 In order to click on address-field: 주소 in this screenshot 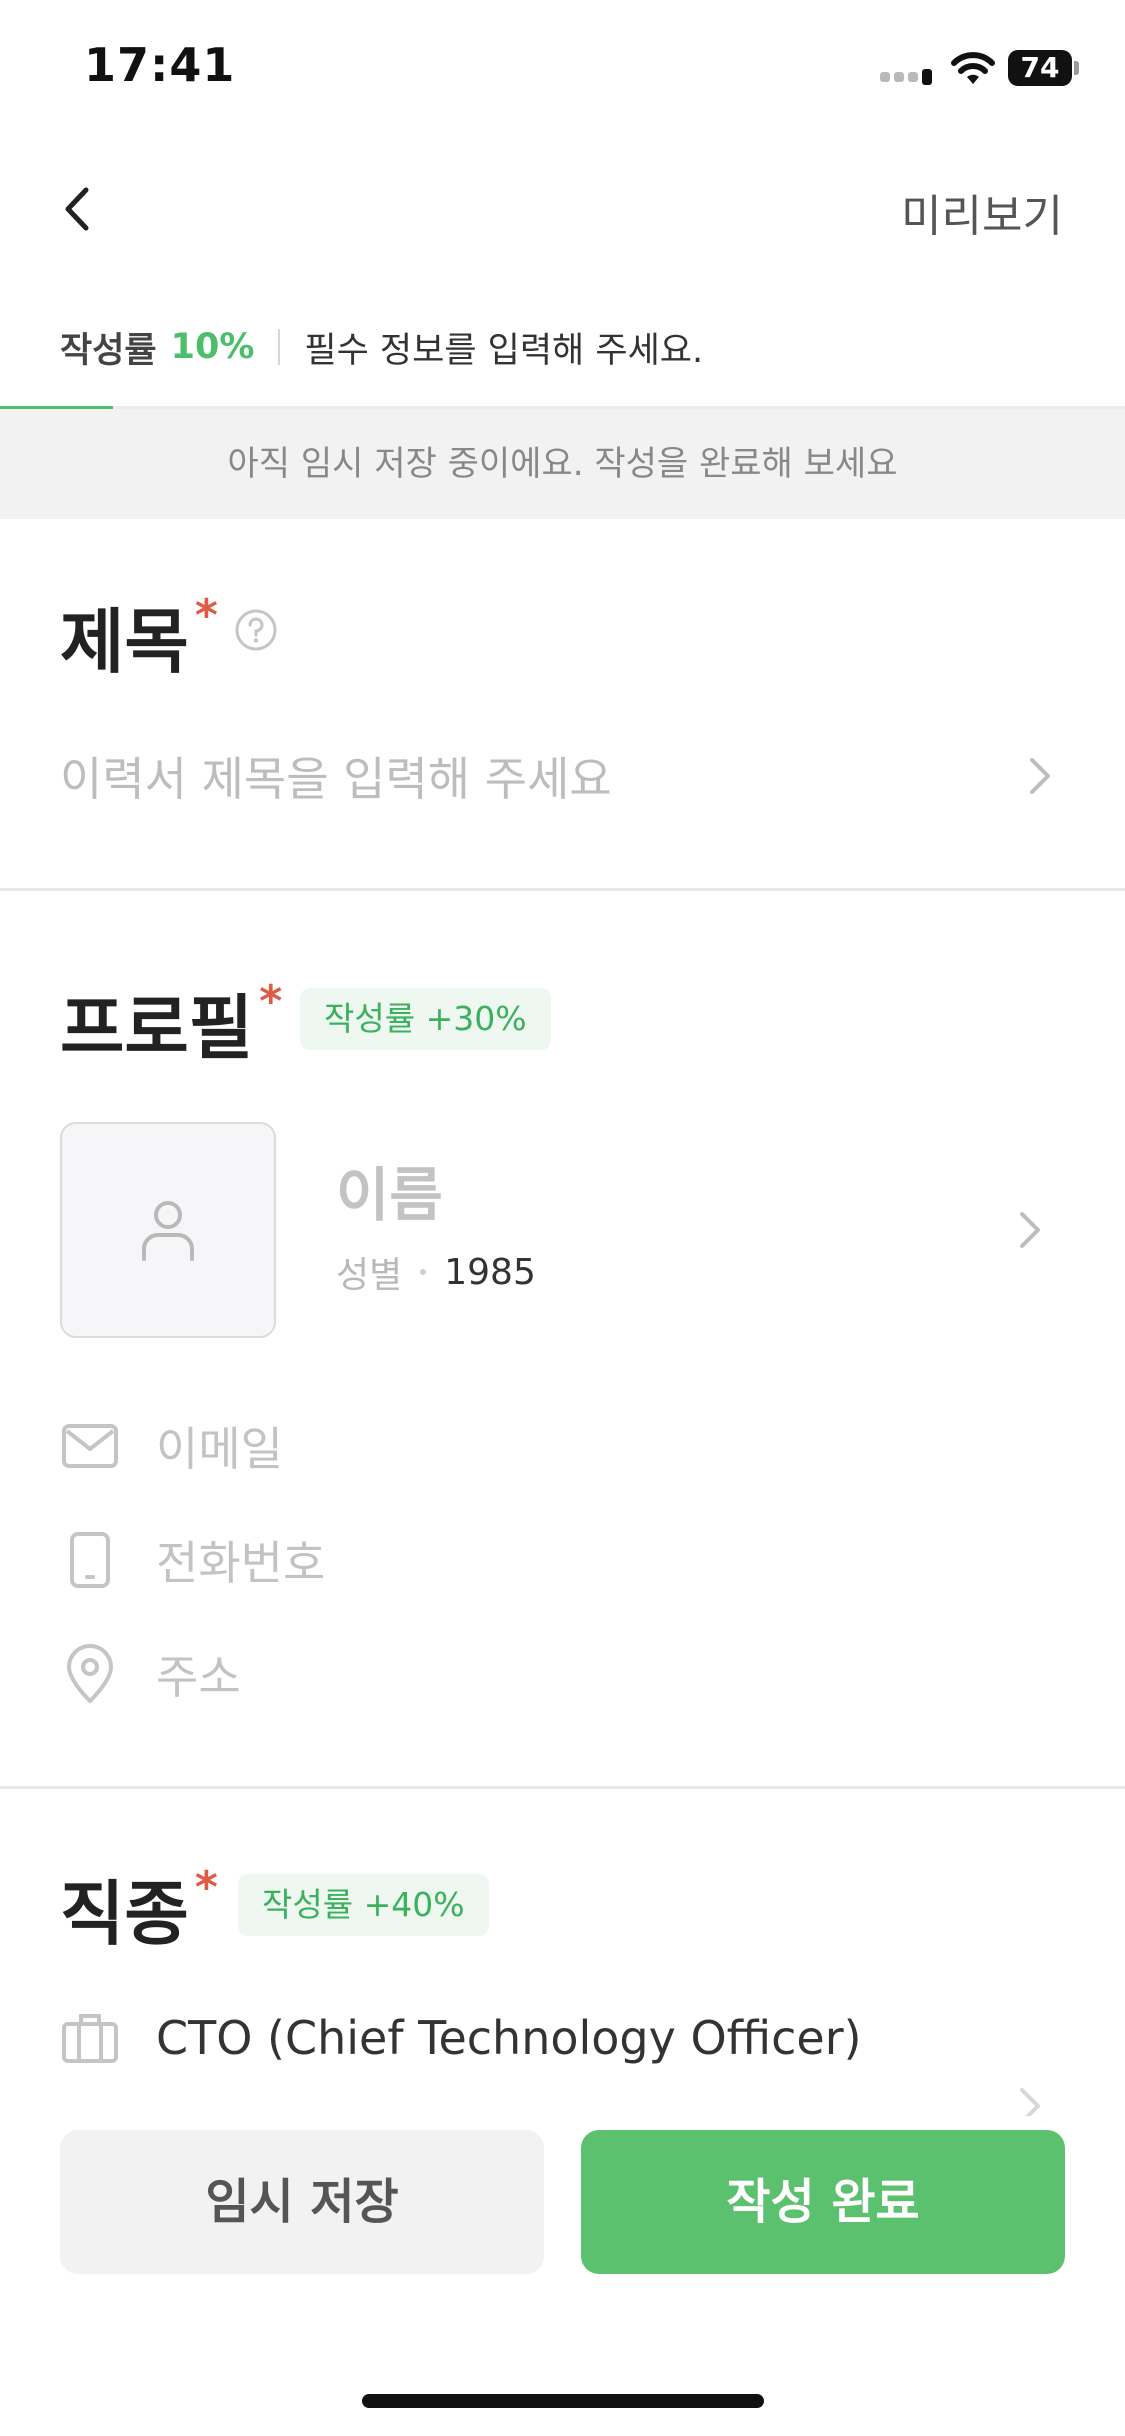, I will do `click(150, 1674)`.